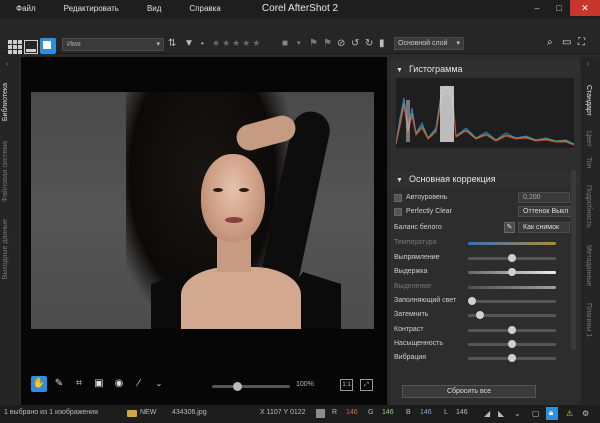 This screenshot has height=423, width=600. Describe the element at coordinates (59, 384) in the screenshot. I see `eyedropper-tool-icon: ✎` at that location.